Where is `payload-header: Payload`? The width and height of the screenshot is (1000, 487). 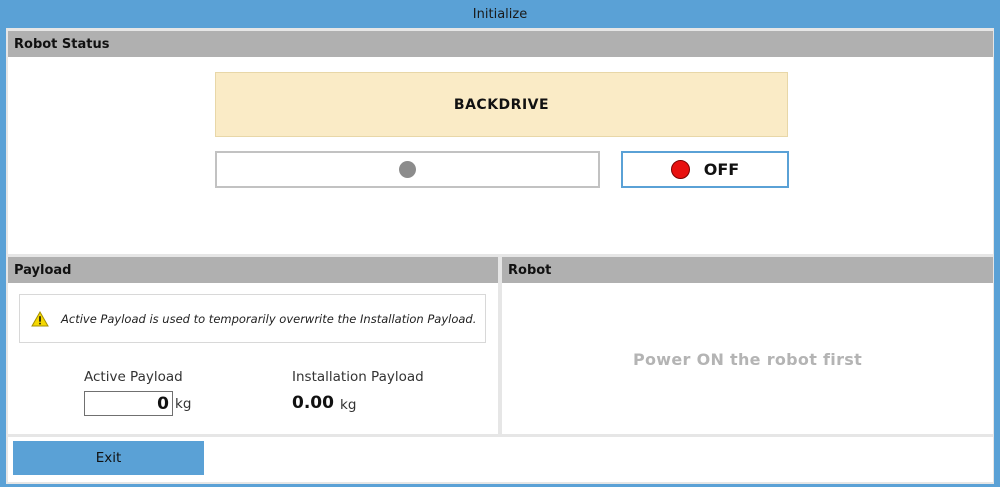
payload-header: Payload is located at coordinates (253, 270).